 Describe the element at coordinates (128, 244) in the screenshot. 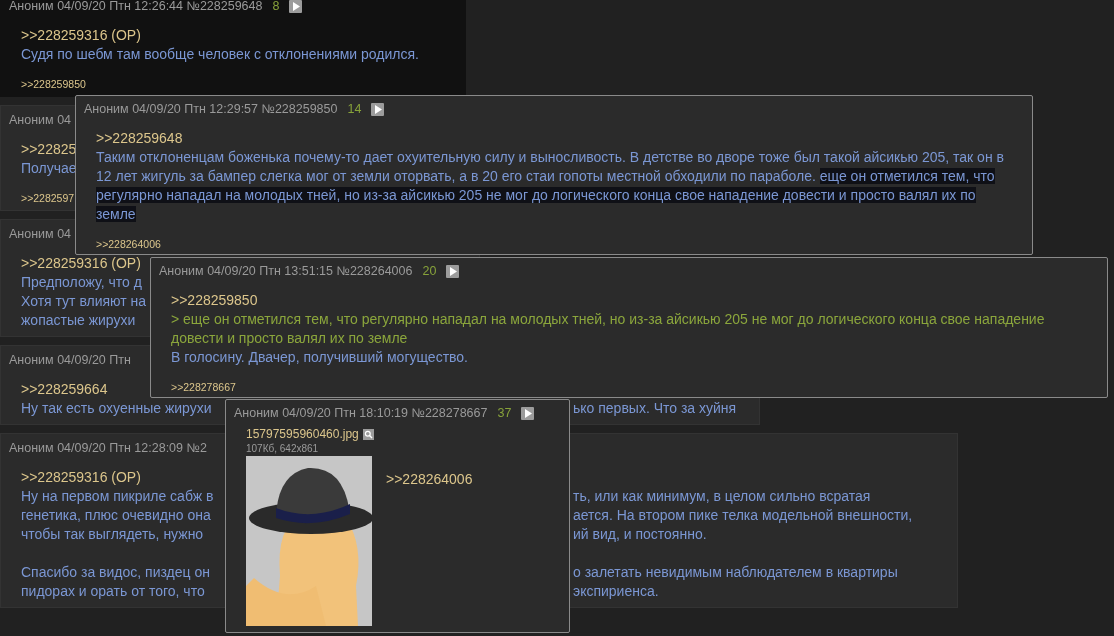

I see `backlink: >>228264006` at that location.